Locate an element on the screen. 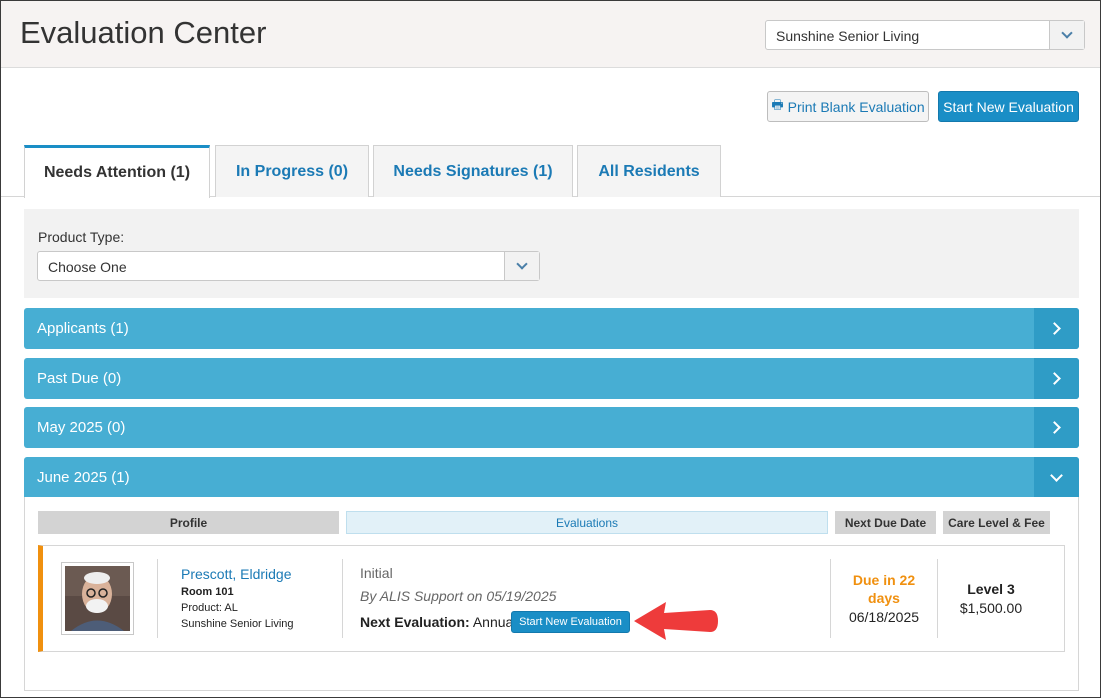 This screenshot has width=1101, height=698. resident-avatar is located at coordinates (97, 598).